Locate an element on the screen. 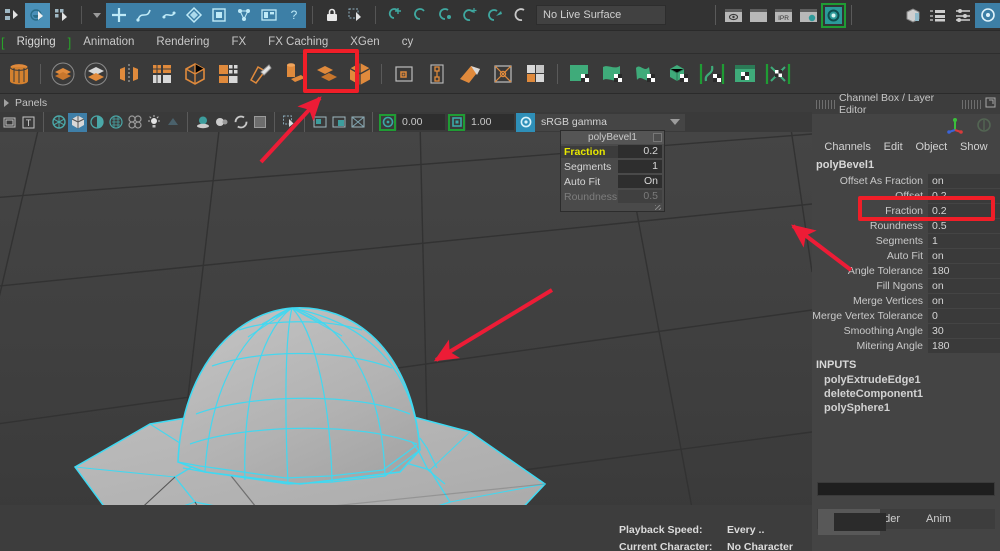 The width and height of the screenshot is (1000, 551). tool-settings-value-fraction: 0.2 is located at coordinates (640, 151).